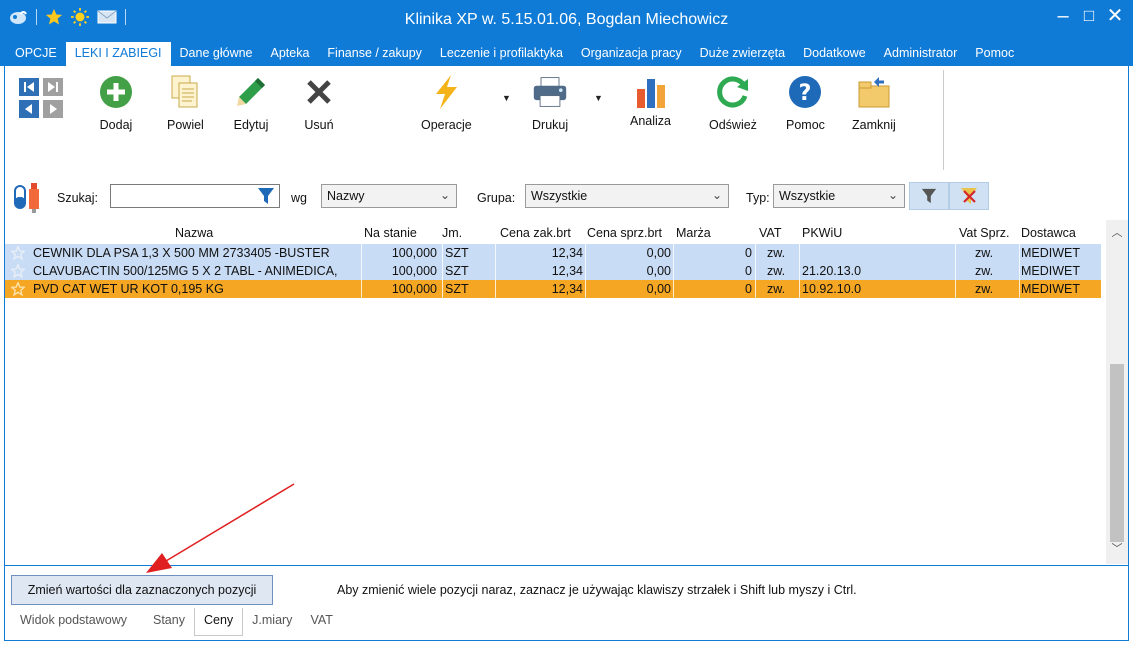 The image size is (1133, 645). What do you see at coordinates (1117, 550) in the screenshot?
I see `scroll-down-icon: ﹀` at bounding box center [1117, 550].